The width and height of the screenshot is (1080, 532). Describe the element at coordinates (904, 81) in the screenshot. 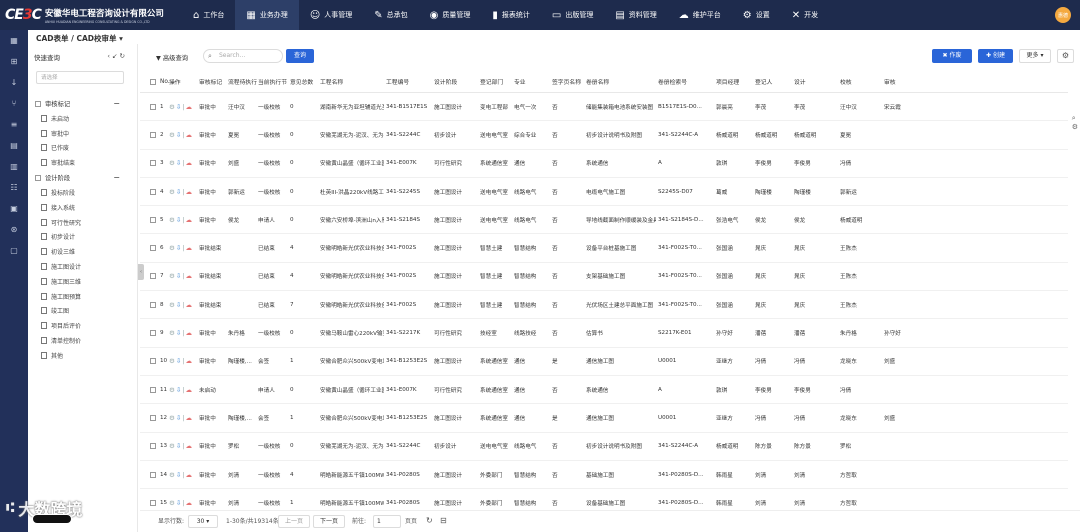

I see `column-header: 审核` at that location.